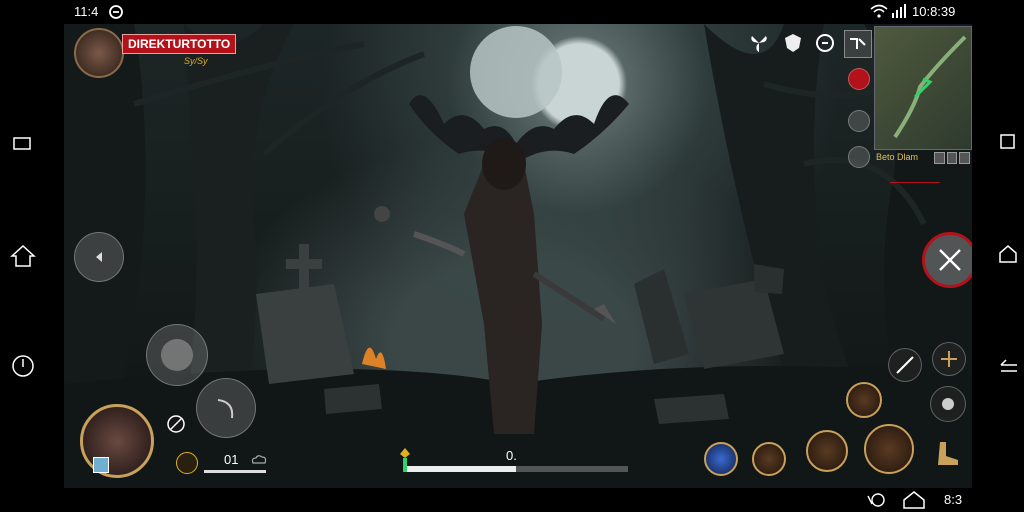 This screenshot has height=512, width=1024. I want to click on grave-cross, so click(304, 266).